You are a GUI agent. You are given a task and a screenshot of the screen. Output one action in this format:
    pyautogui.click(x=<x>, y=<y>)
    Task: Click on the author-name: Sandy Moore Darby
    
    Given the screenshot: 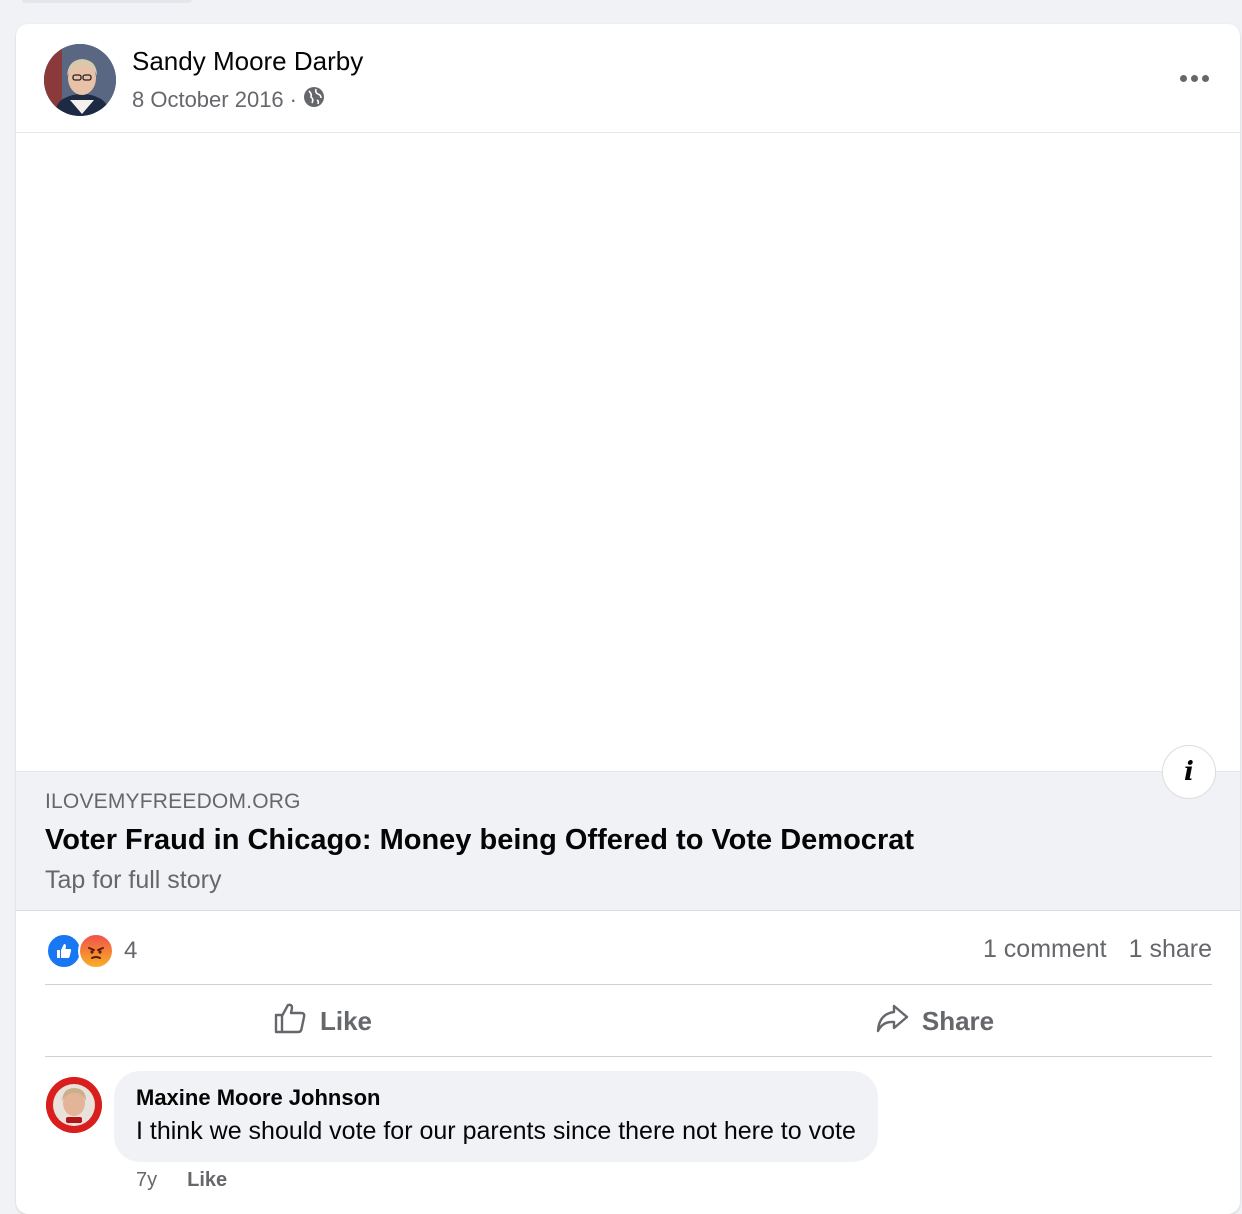 What is the action you would take?
    pyautogui.click(x=247, y=61)
    